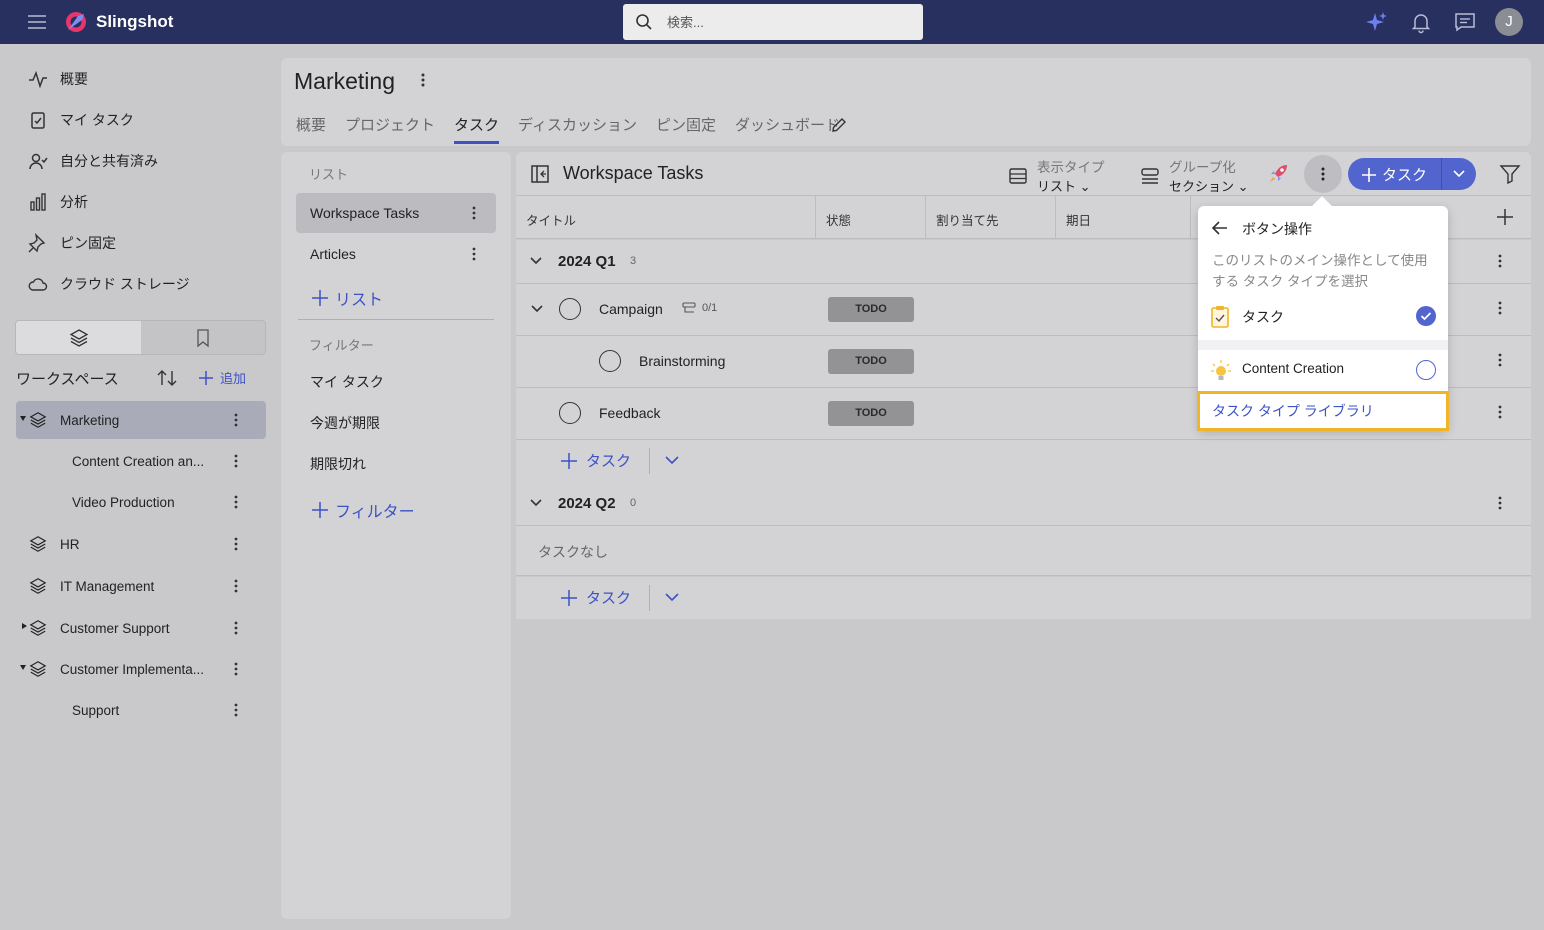 Image resolution: width=1544 pixels, height=930 pixels. I want to click on add-filter-button: フィルター, so click(363, 510).